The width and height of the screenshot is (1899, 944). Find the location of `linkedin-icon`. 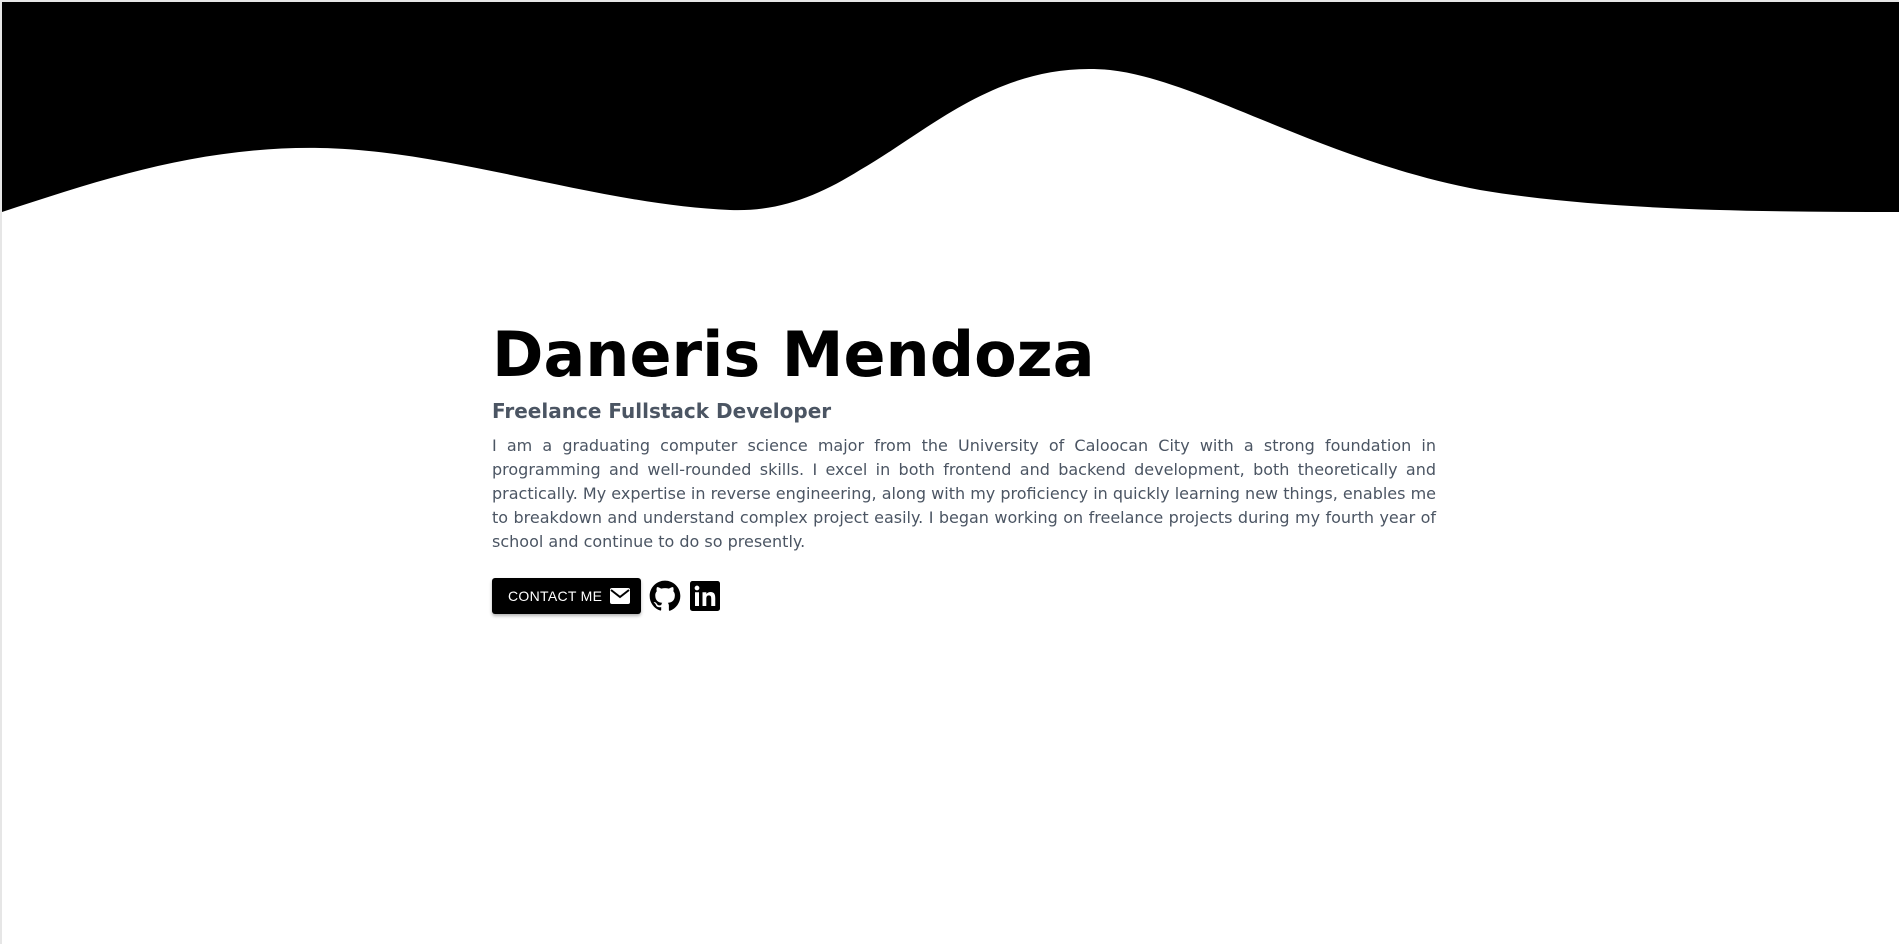

linkedin-icon is located at coordinates (705, 596).